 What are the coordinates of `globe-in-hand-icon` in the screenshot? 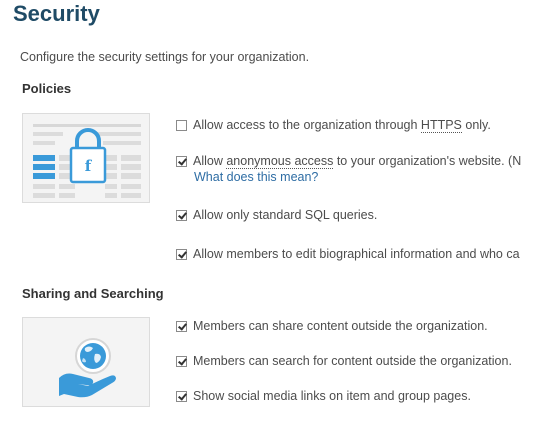 It's located at (86, 362).